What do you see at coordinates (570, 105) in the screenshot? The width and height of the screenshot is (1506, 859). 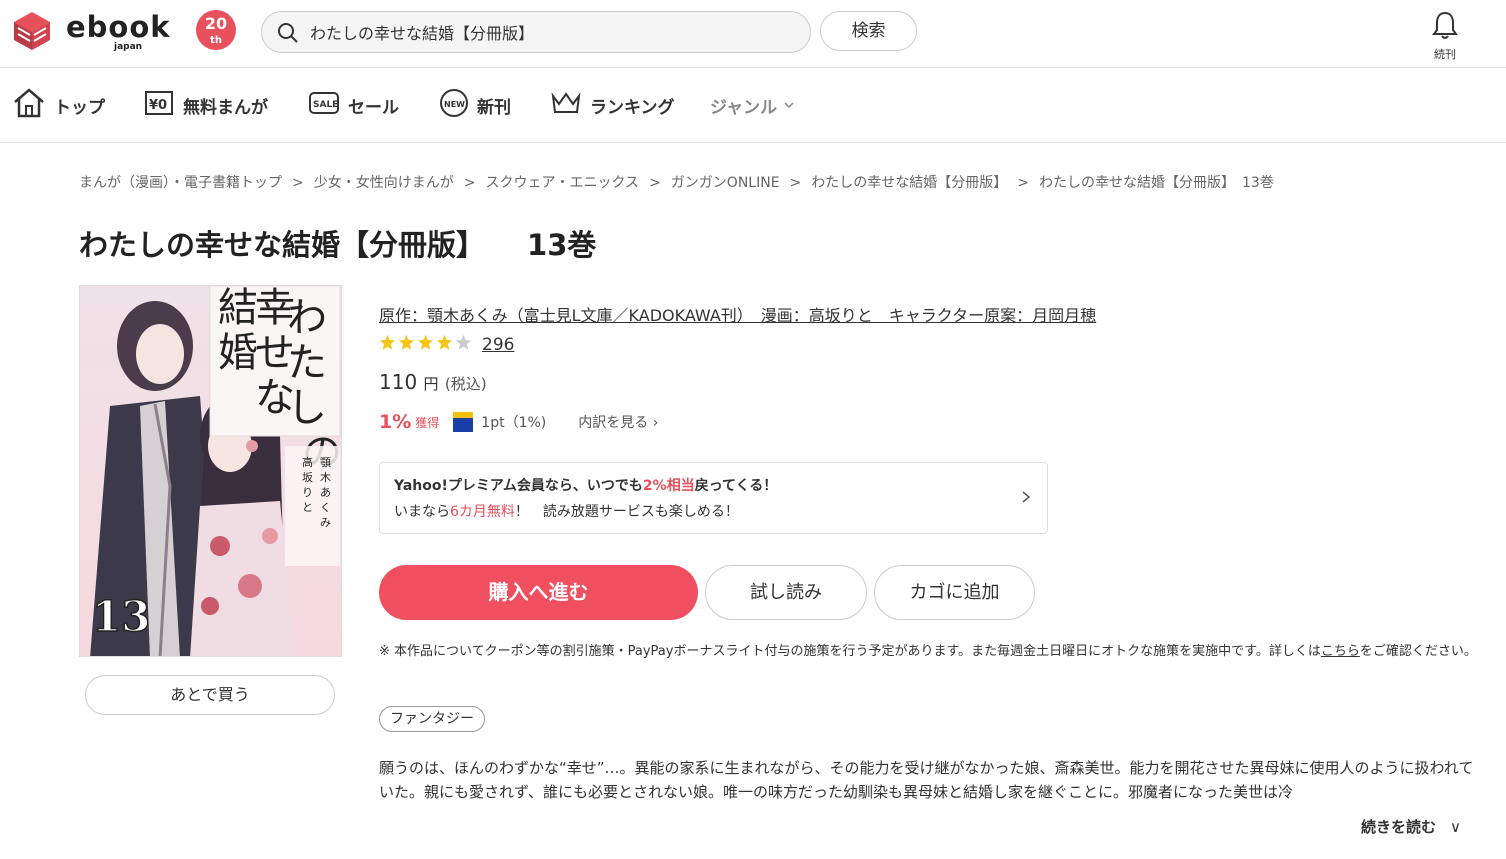 I see `crown-icon` at bounding box center [570, 105].